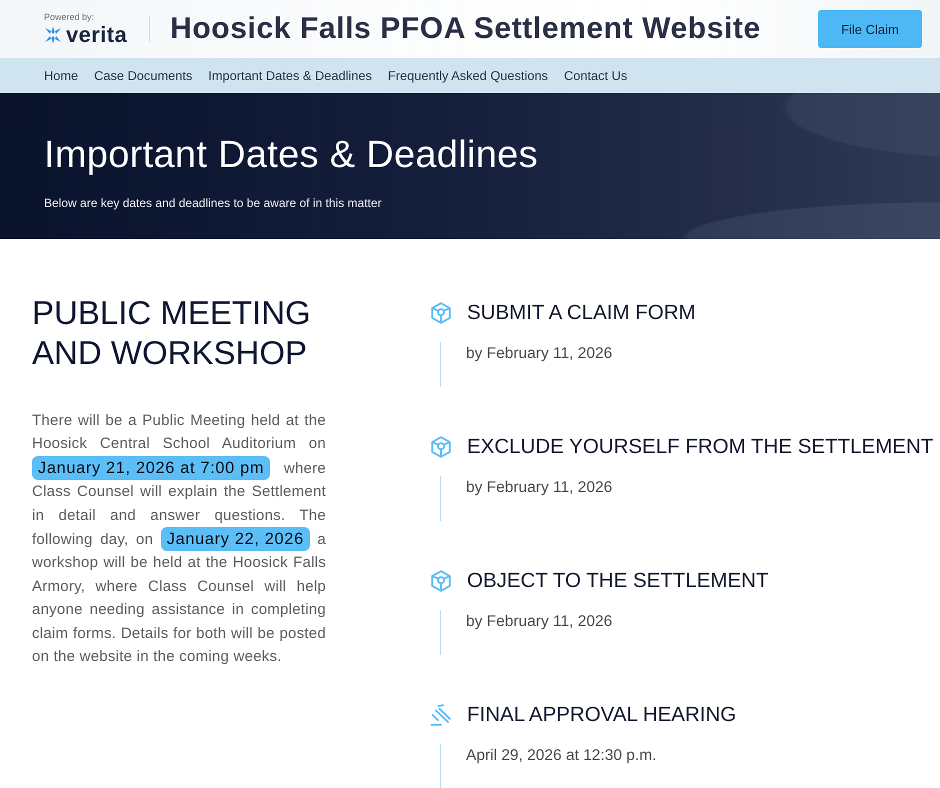 The image size is (940, 788). What do you see at coordinates (213, 203) in the screenshot?
I see `page-subtitle: Below are key dates and deadlines to be aware of in this matter` at bounding box center [213, 203].